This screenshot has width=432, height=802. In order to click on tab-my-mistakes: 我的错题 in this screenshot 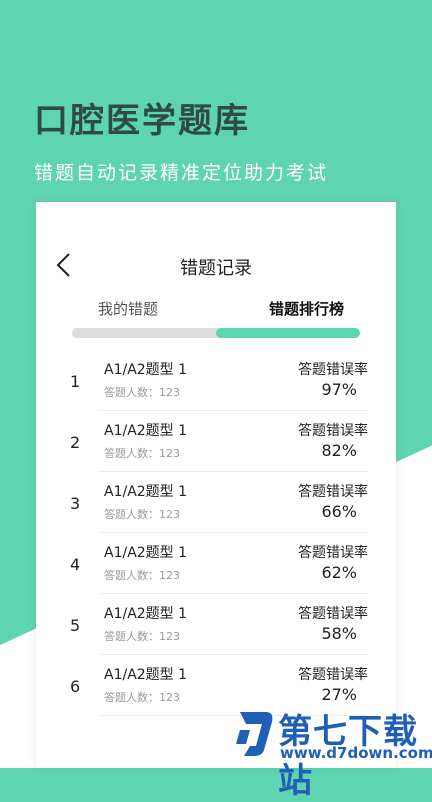, I will do `click(128, 308)`.